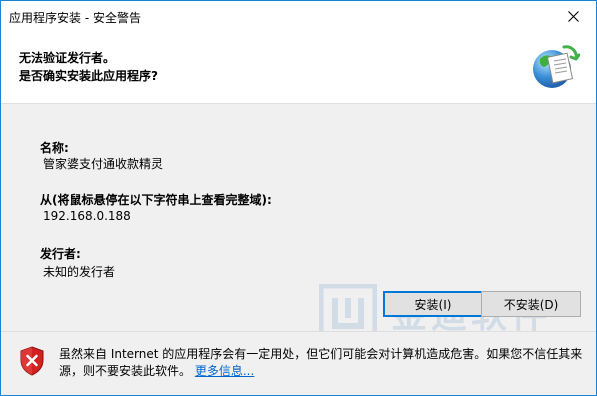 This screenshot has height=396, width=597. Describe the element at coordinates (75, 18) in the screenshot. I see `window-title: 应用程序安装 - 安全警告` at that location.